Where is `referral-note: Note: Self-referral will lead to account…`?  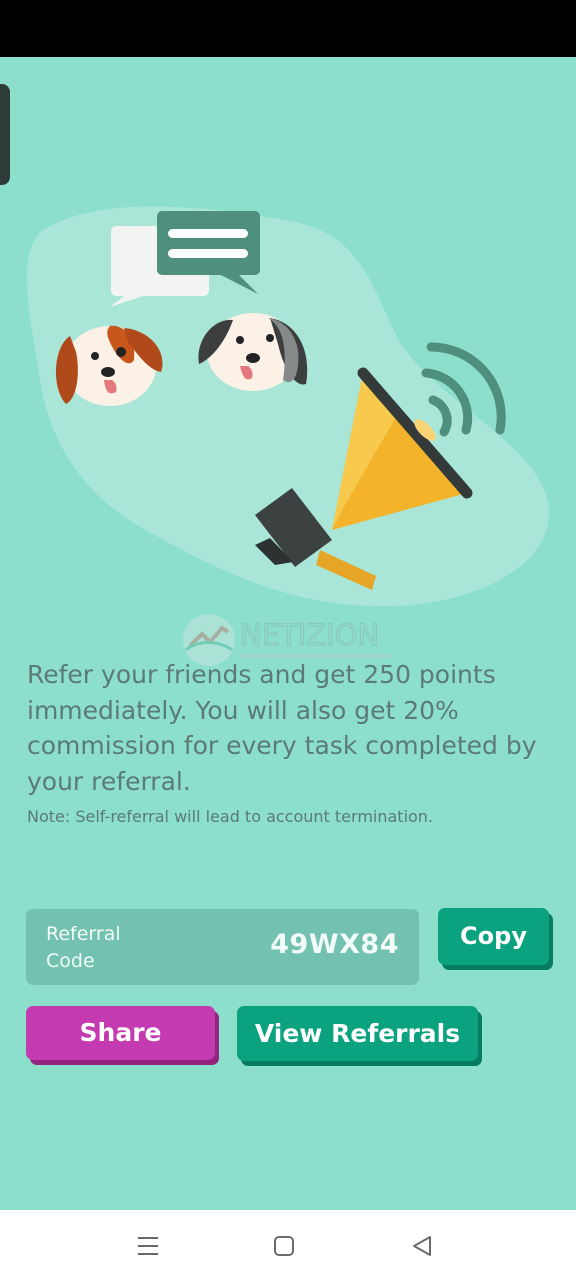 referral-note: Note: Self-referral will lead to account… is located at coordinates (230, 816).